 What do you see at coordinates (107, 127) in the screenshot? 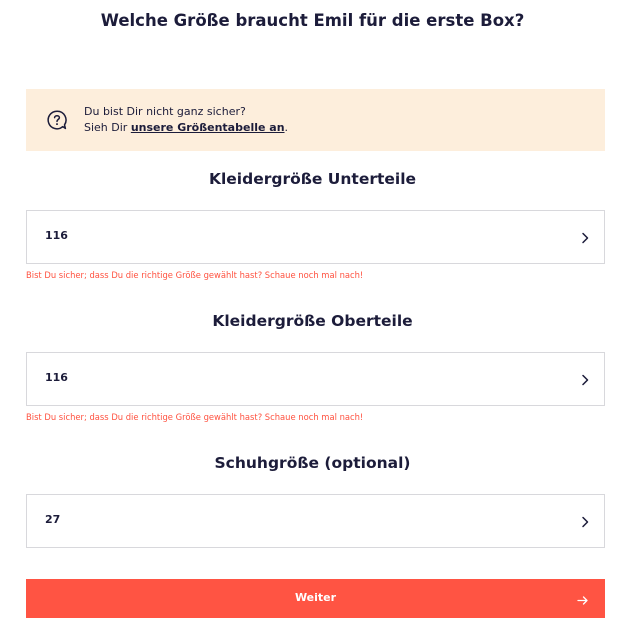
I see `hint-line-2-prefix: Sieh Dir` at bounding box center [107, 127].